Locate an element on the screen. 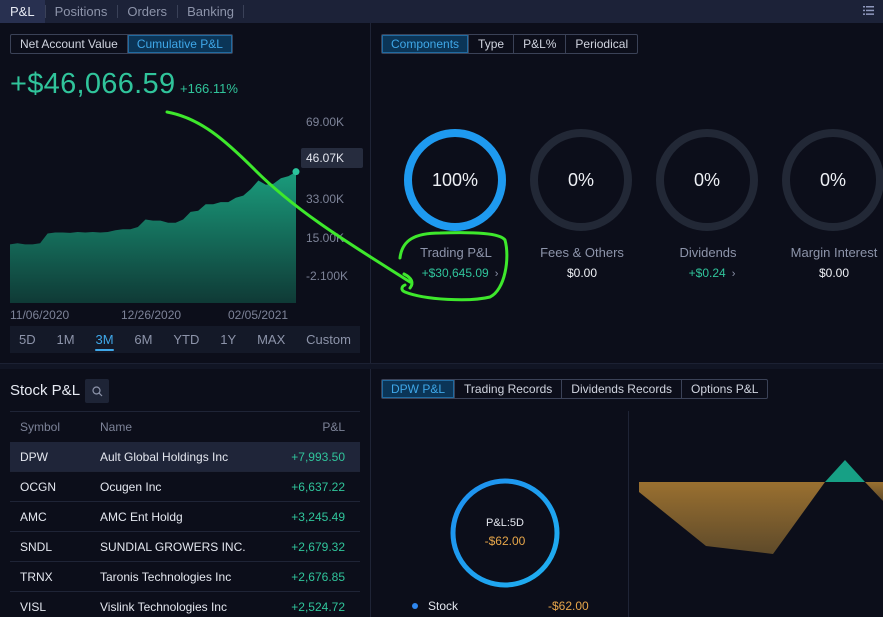 The width and height of the screenshot is (883, 617). cell-pnl: +7,993.50 is located at coordinates (318, 456).